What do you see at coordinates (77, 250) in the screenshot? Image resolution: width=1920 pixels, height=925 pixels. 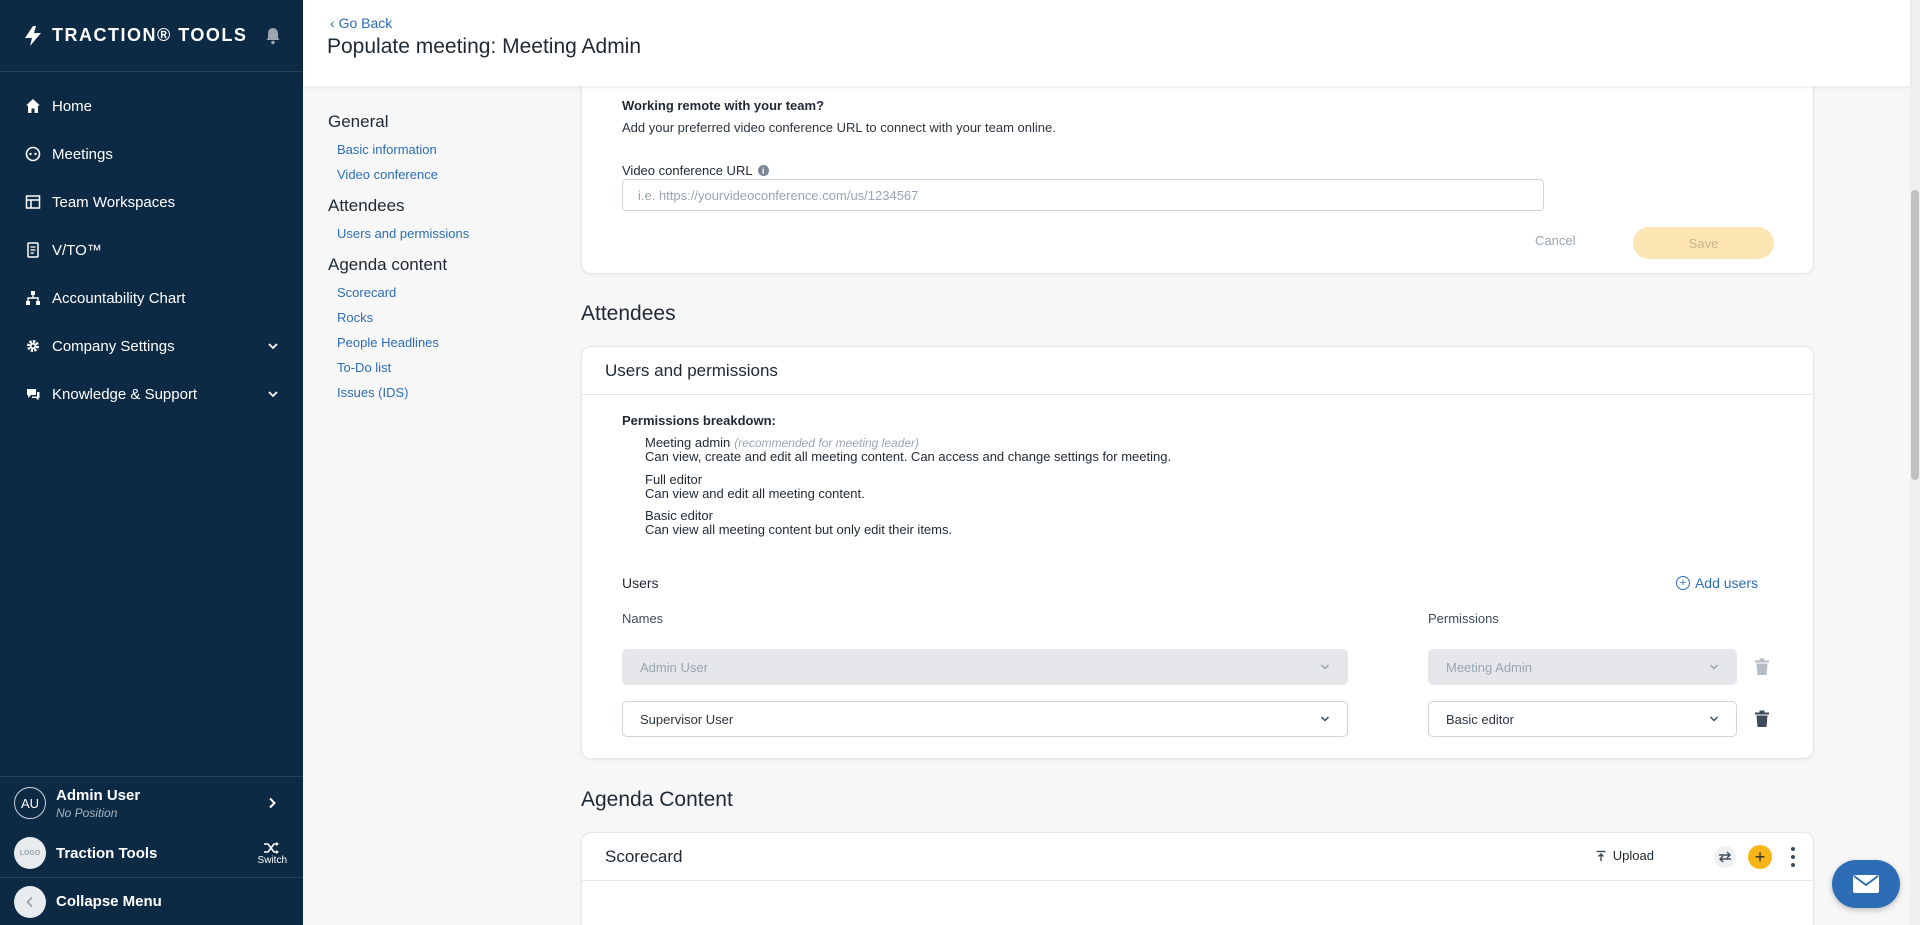 I see `nav-vto-label: V/TO™` at bounding box center [77, 250].